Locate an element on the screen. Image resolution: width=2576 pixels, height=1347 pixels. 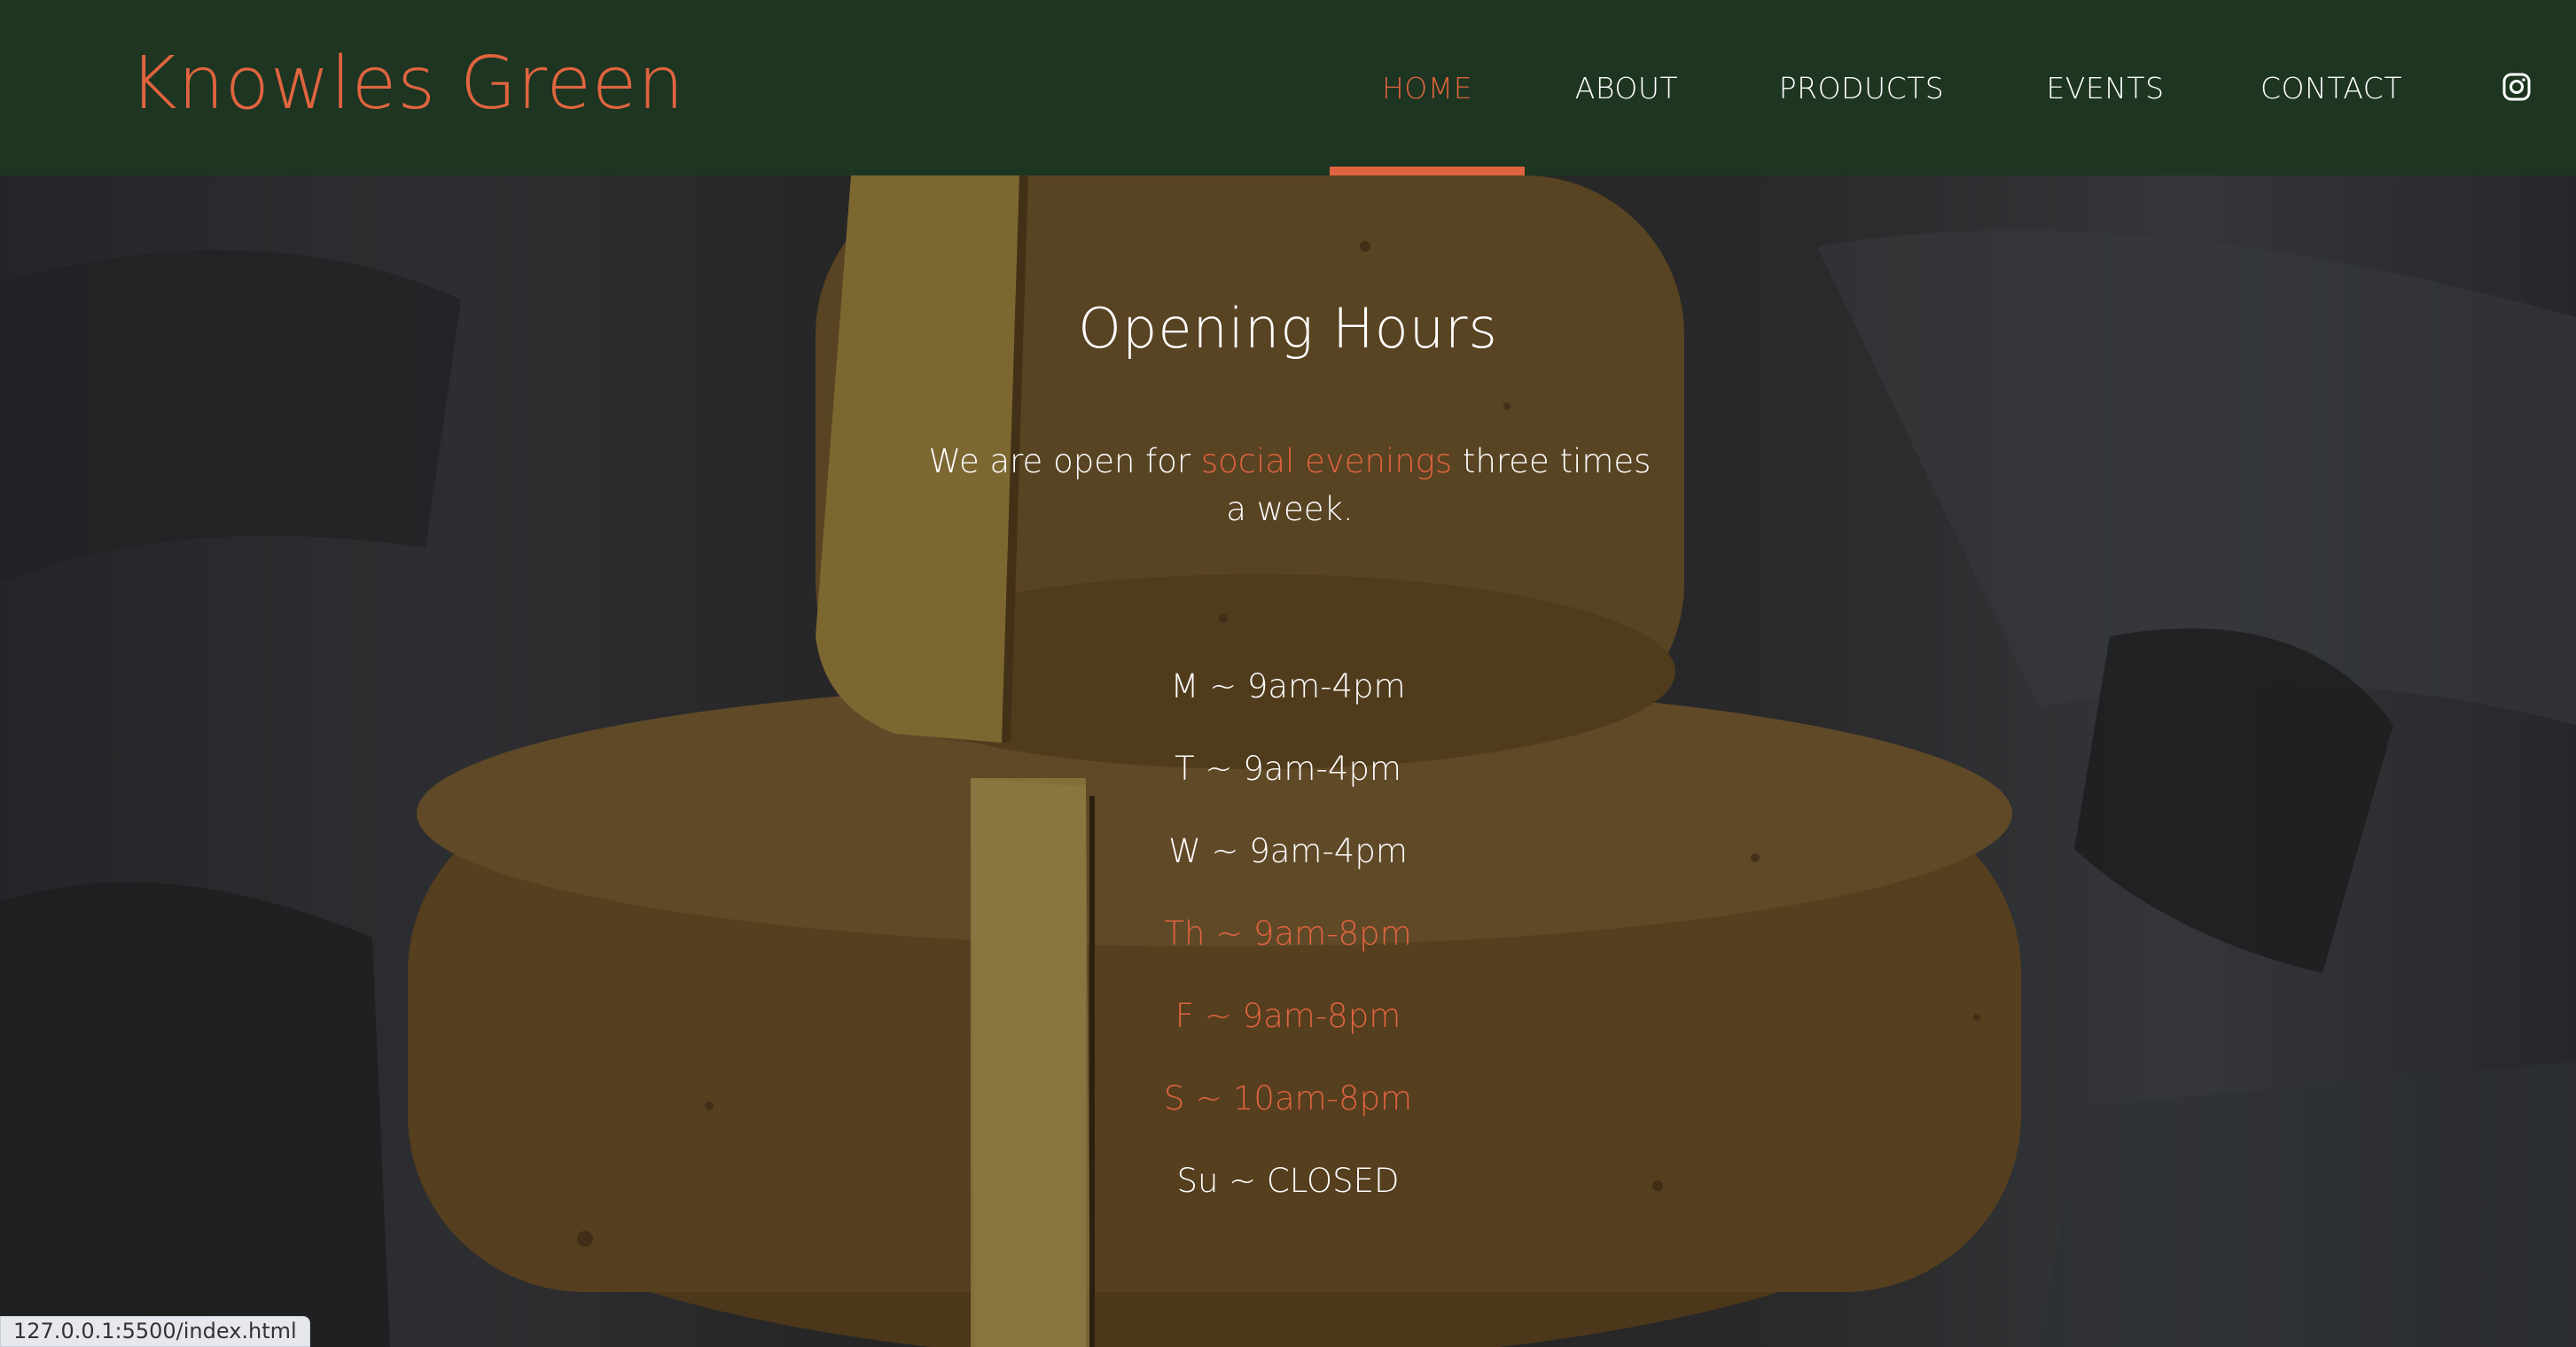
browser-status-url: 127.0.0.1:5500/index.html is located at coordinates (155, 1331).